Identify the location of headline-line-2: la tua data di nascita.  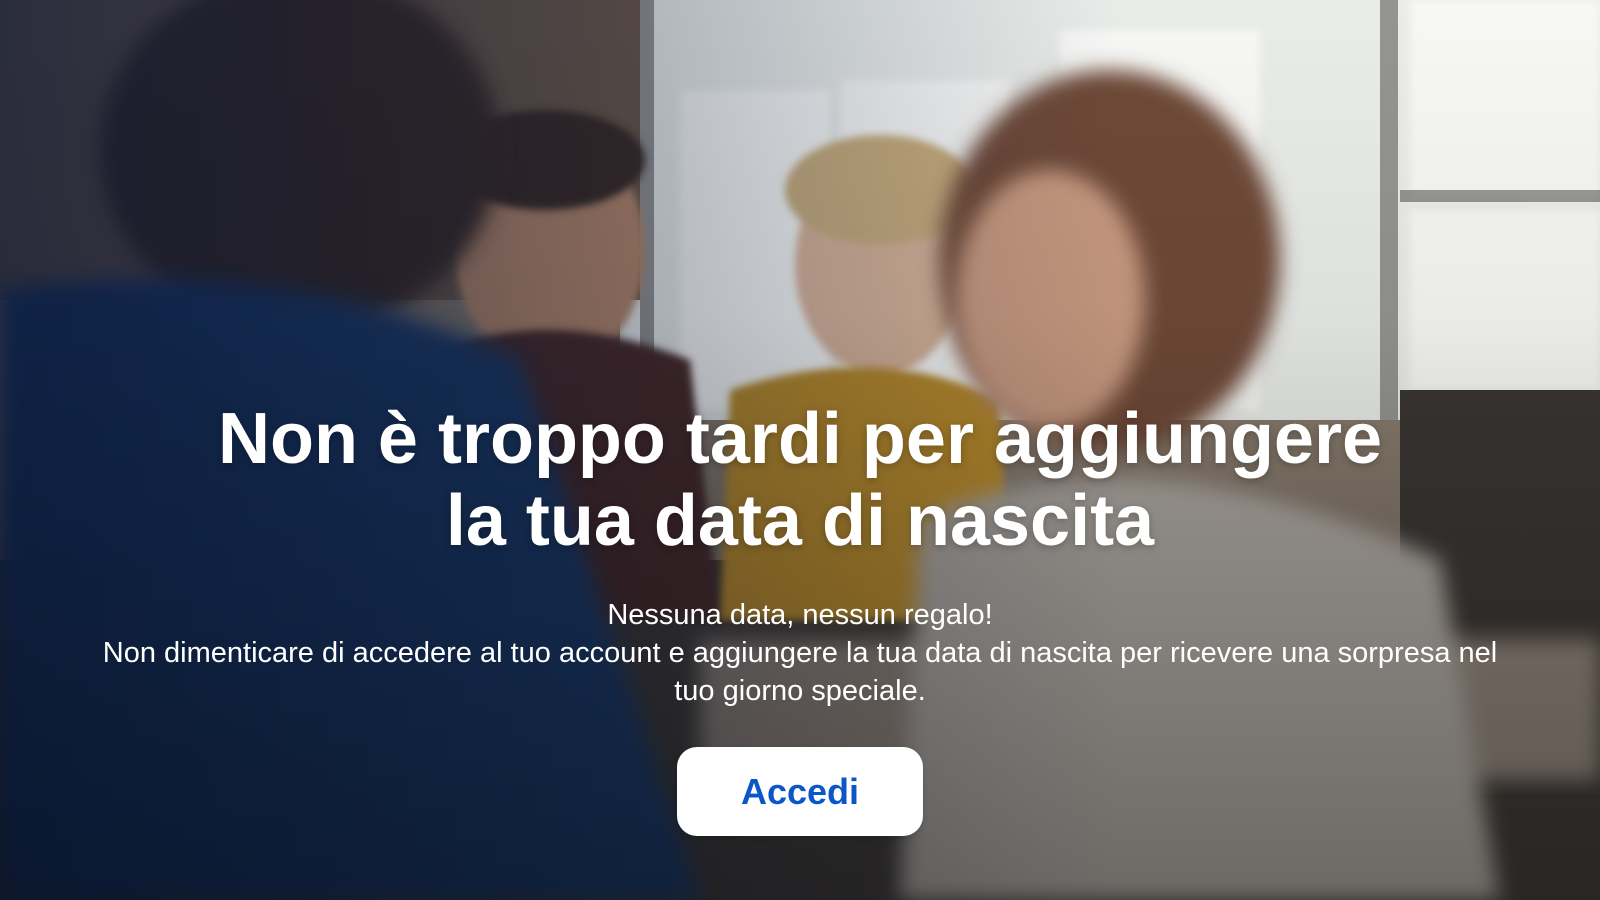
(800, 521).